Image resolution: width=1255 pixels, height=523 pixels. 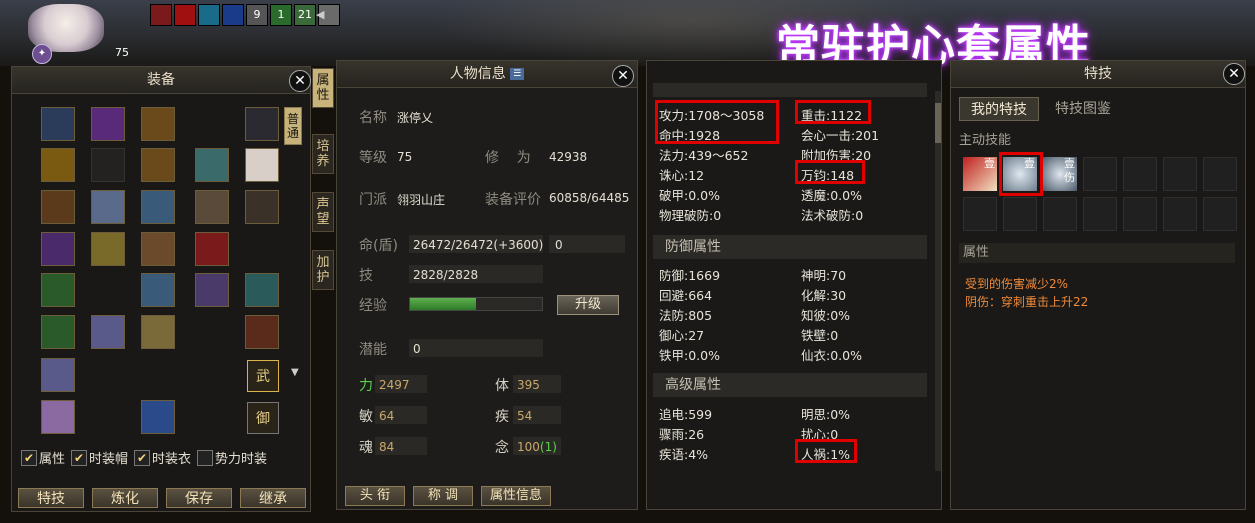 I want to click on tab-cultivate: 培养, so click(x=323, y=154).